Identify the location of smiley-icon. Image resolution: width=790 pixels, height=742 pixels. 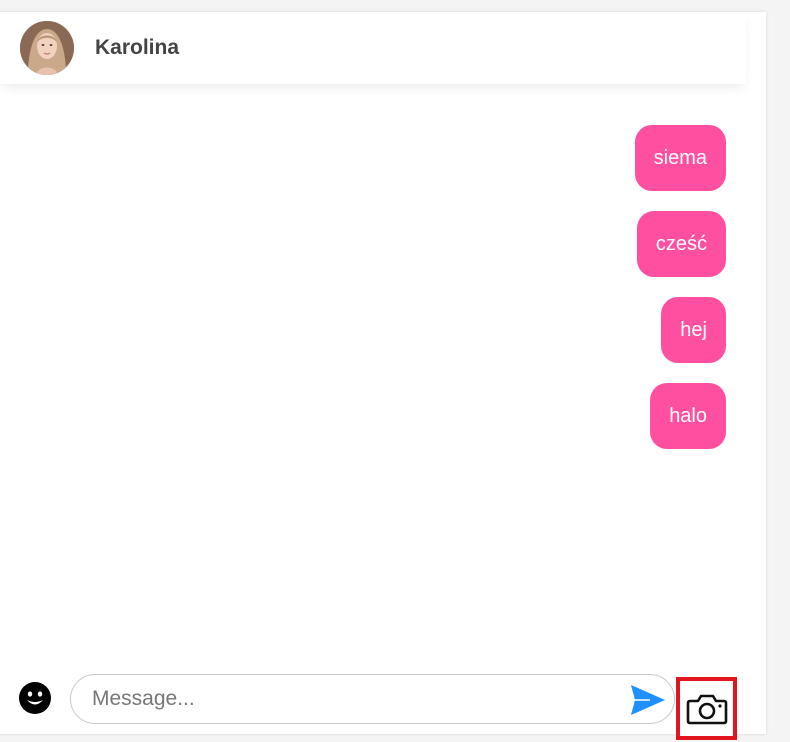
(35, 698).